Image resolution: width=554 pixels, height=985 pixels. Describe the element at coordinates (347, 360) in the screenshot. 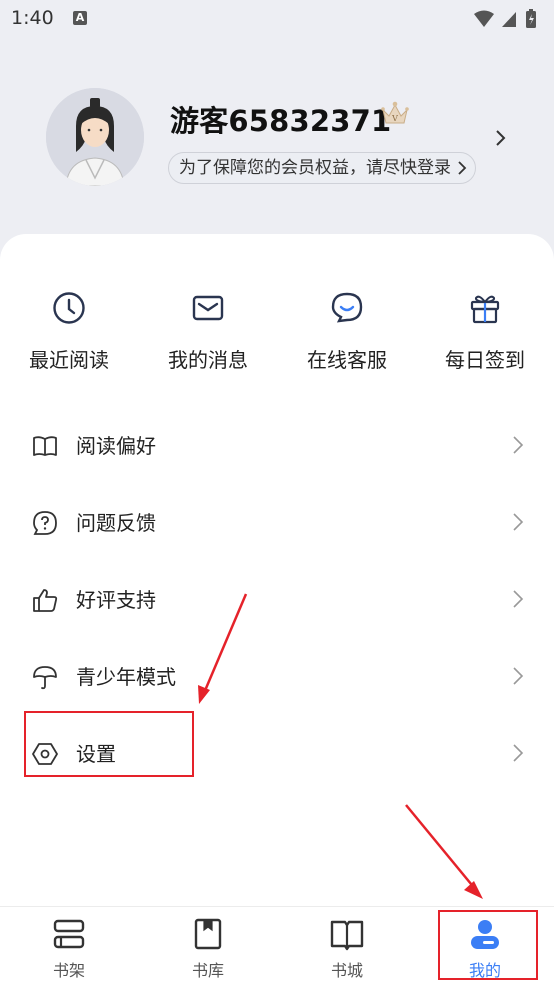

I see `quick-action-label: 在线客服` at that location.